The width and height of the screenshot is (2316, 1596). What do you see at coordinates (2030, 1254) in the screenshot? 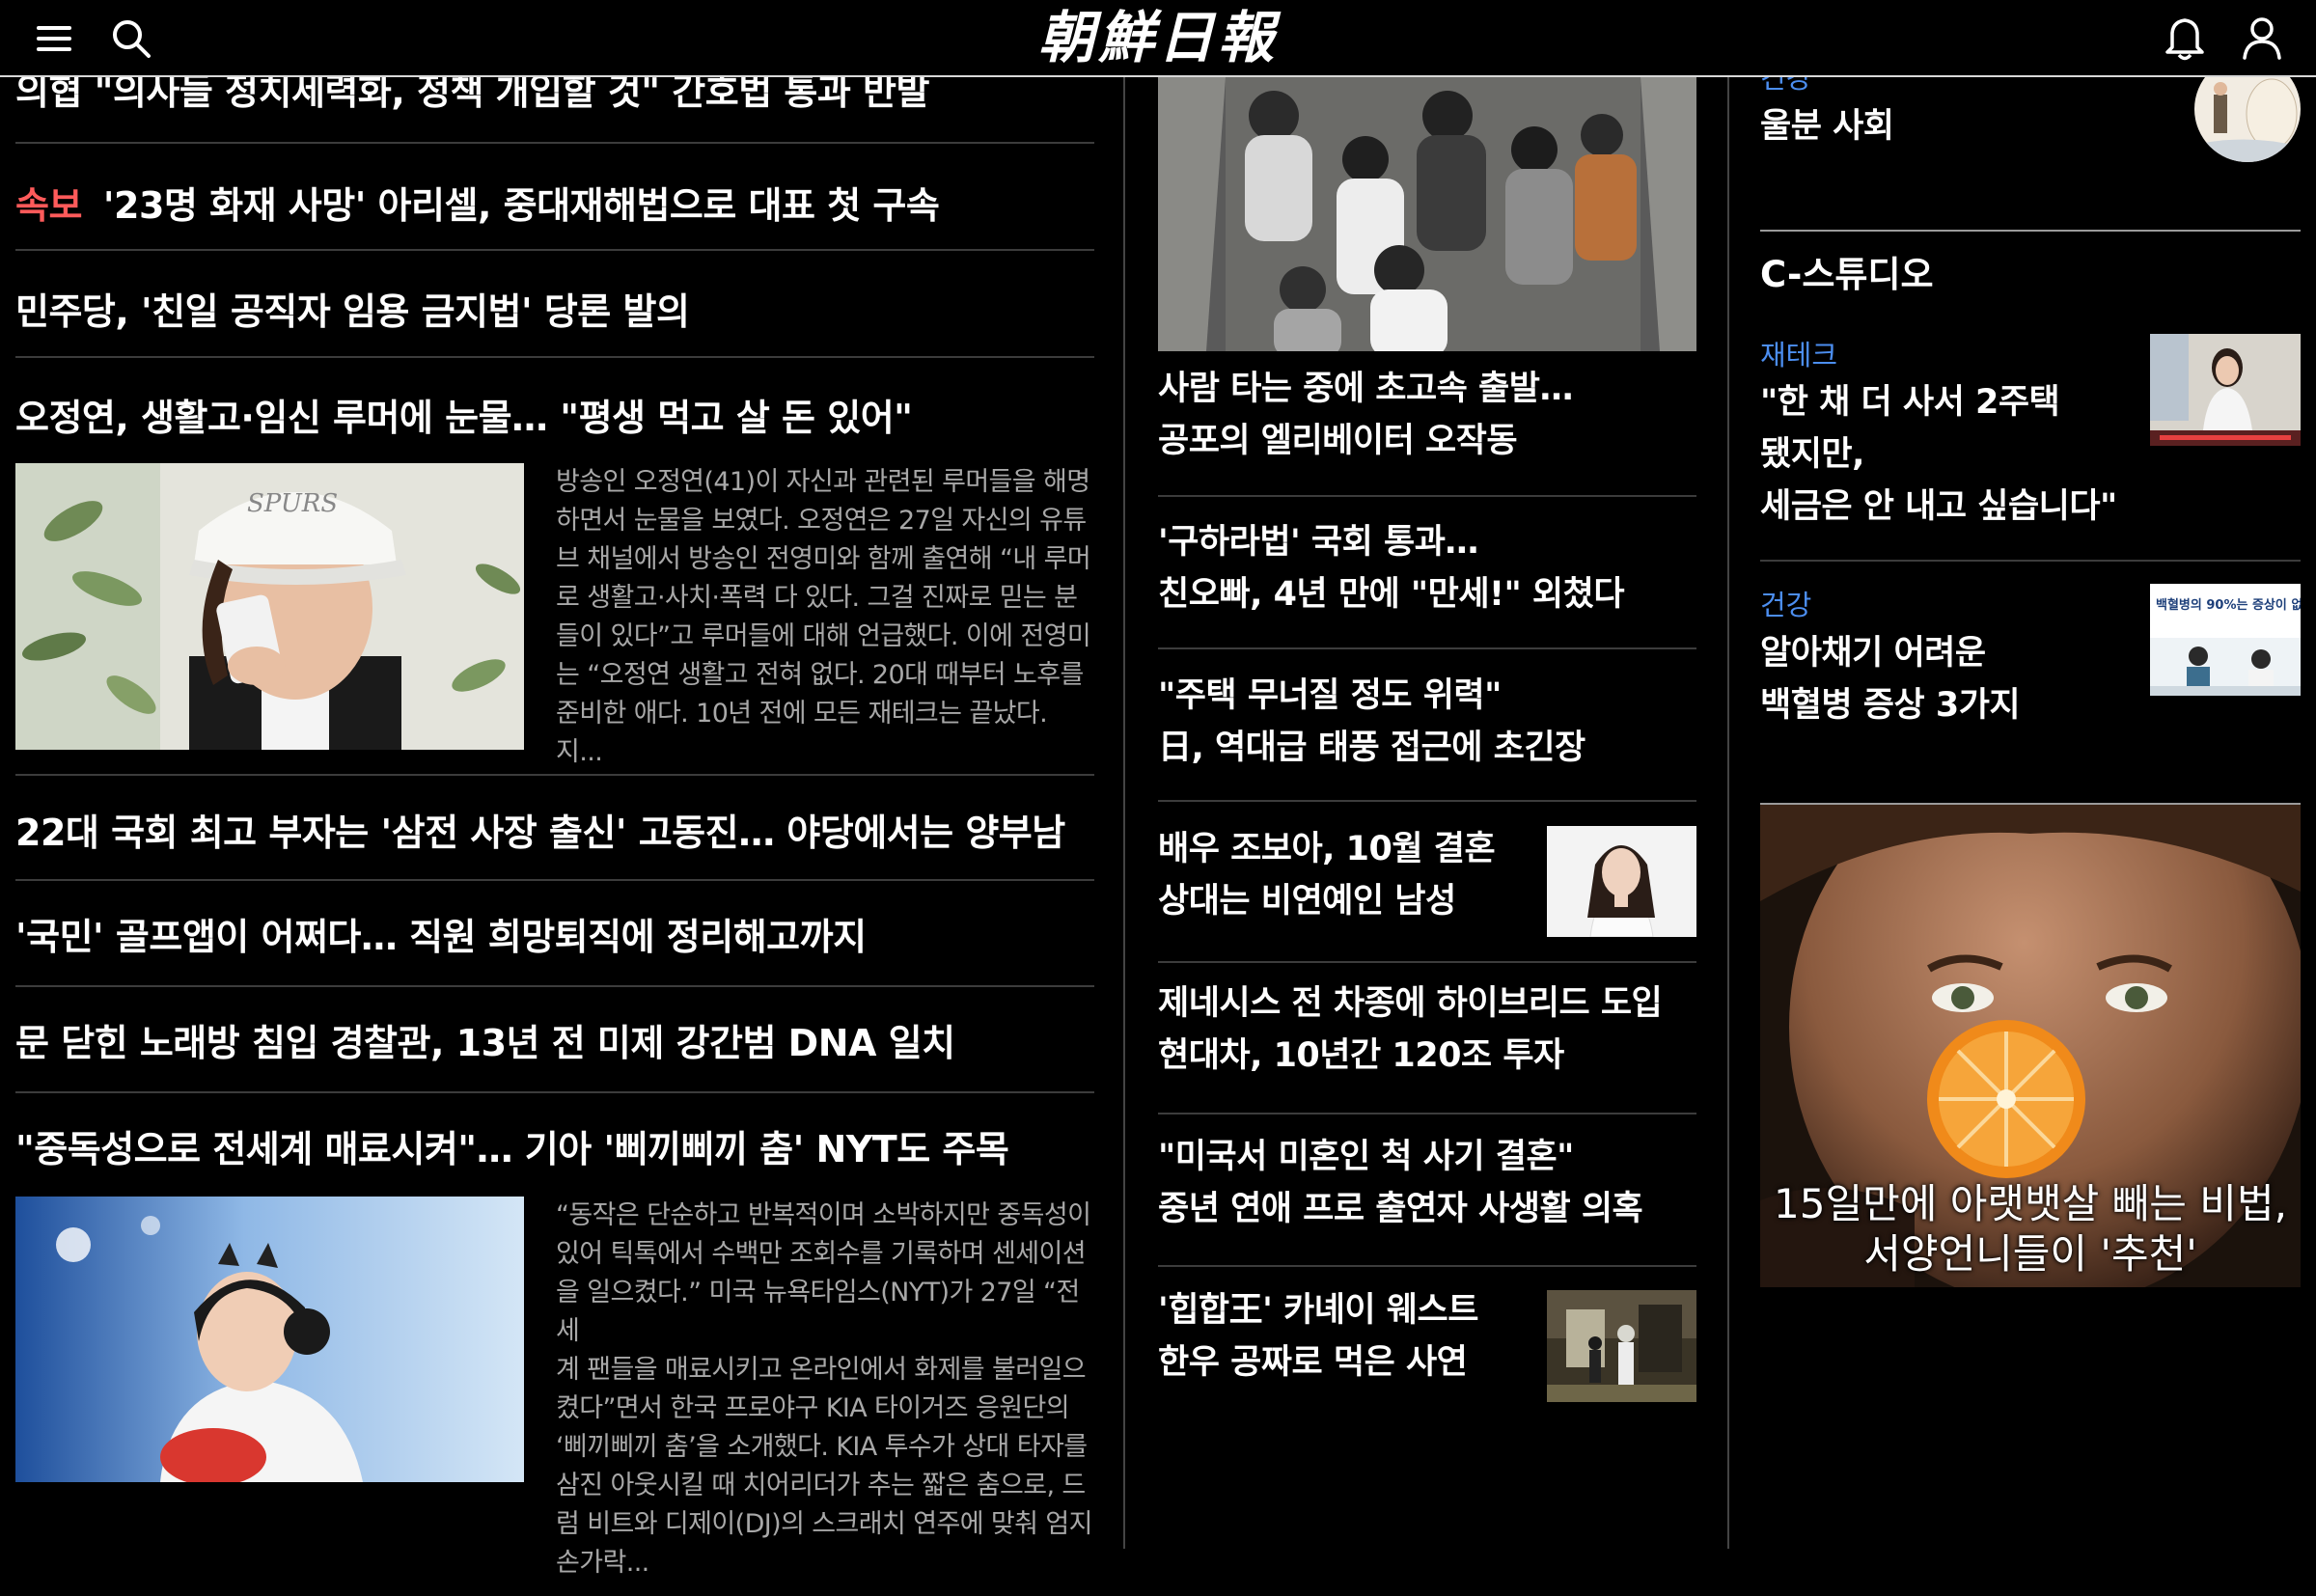
I see `ad-line: 서양언니들이 '추천'` at bounding box center [2030, 1254].